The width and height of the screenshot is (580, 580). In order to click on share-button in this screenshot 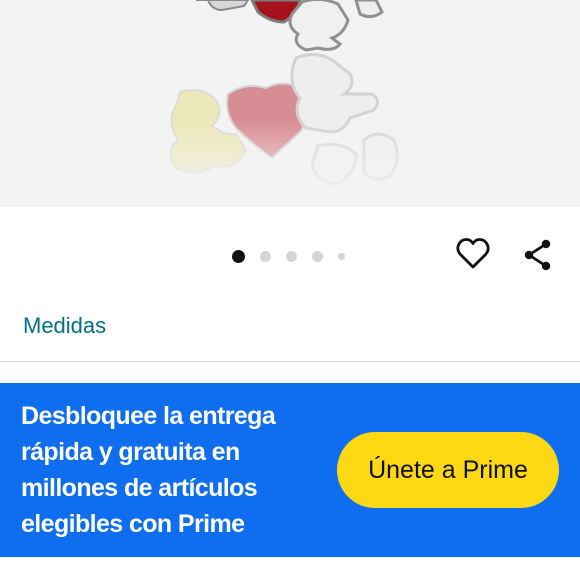, I will do `click(538, 255)`.